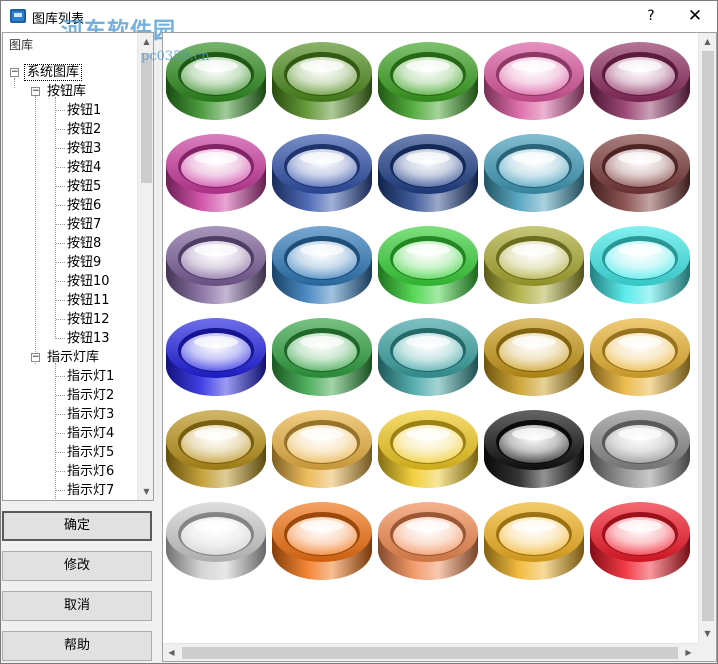  Describe the element at coordinates (90, 395) in the screenshot. I see `tree-item-indicator-2: 指示灯2` at that location.